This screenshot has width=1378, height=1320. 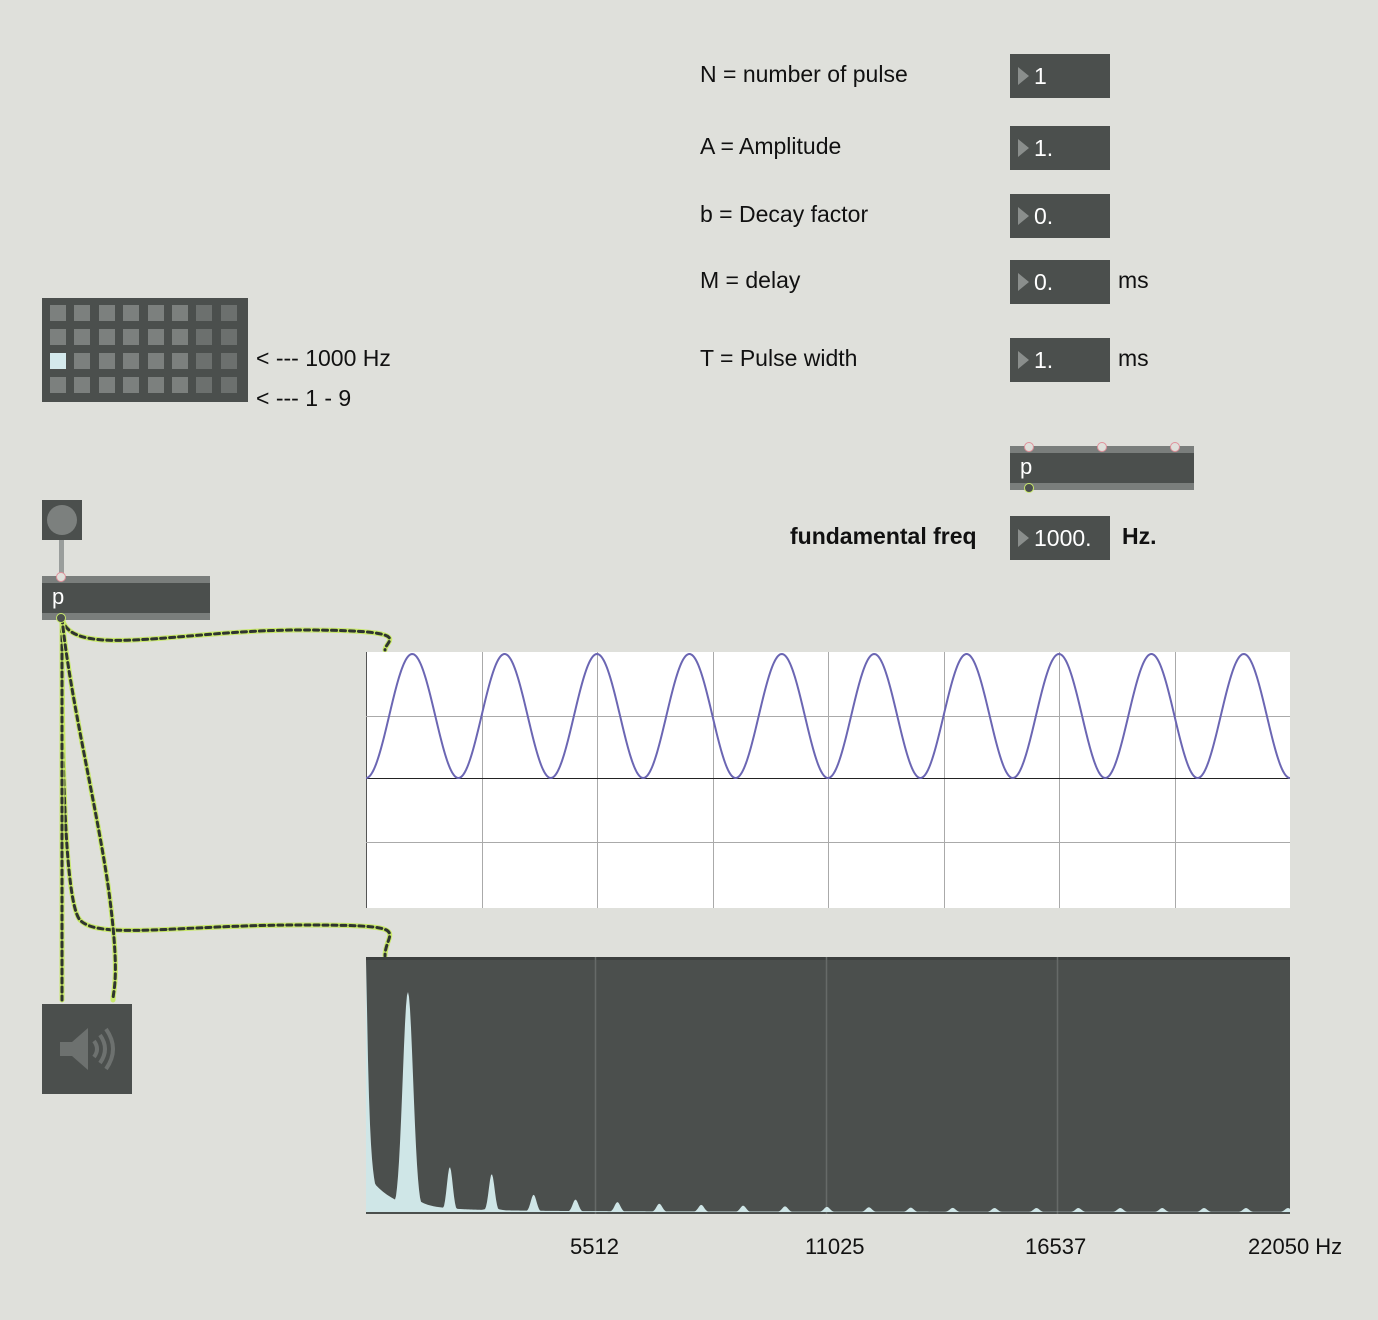 I want to click on bang-cord, so click(x=61, y=558).